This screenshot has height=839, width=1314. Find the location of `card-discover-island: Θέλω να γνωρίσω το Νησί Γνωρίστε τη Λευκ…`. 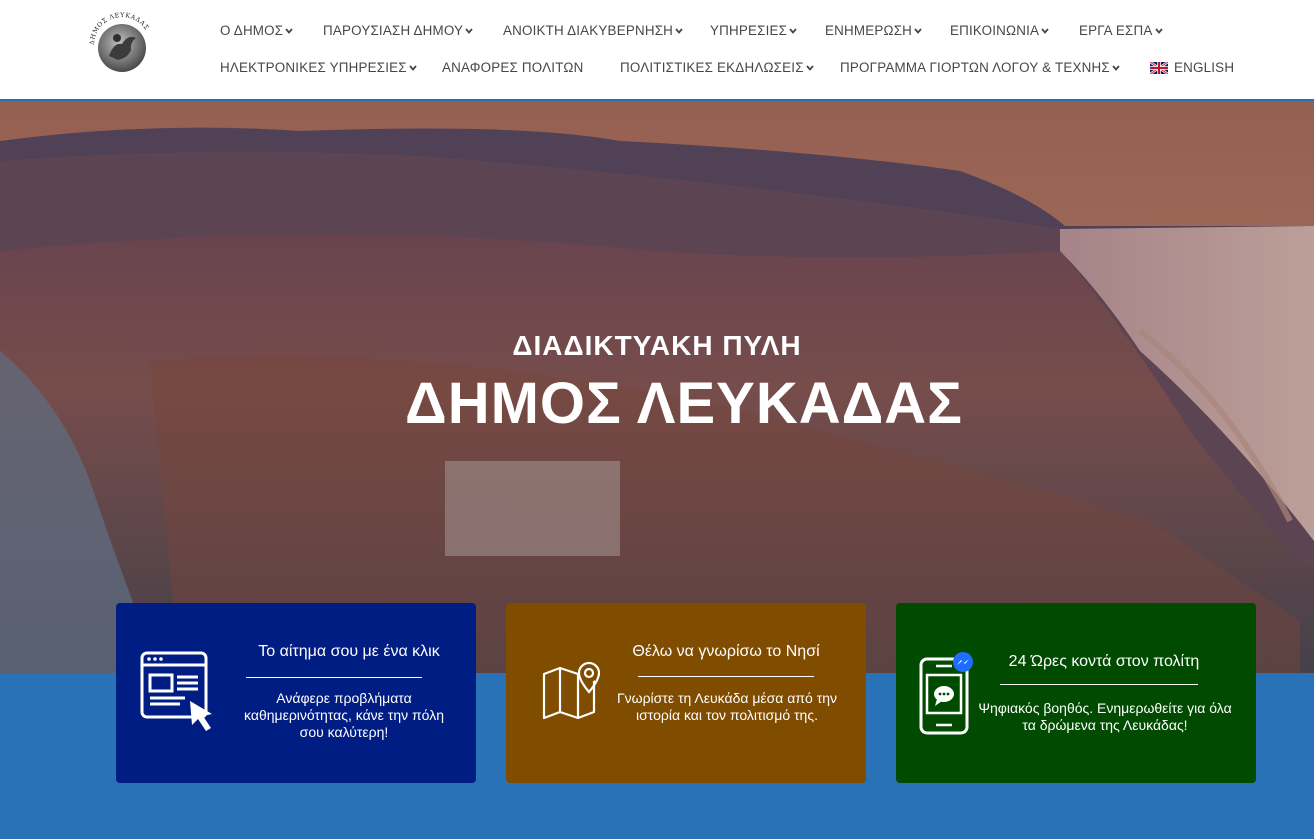

card-discover-island: Θέλω να γνωρίσω το Νησί Γνωρίστε τη Λευκ… is located at coordinates (686, 693).